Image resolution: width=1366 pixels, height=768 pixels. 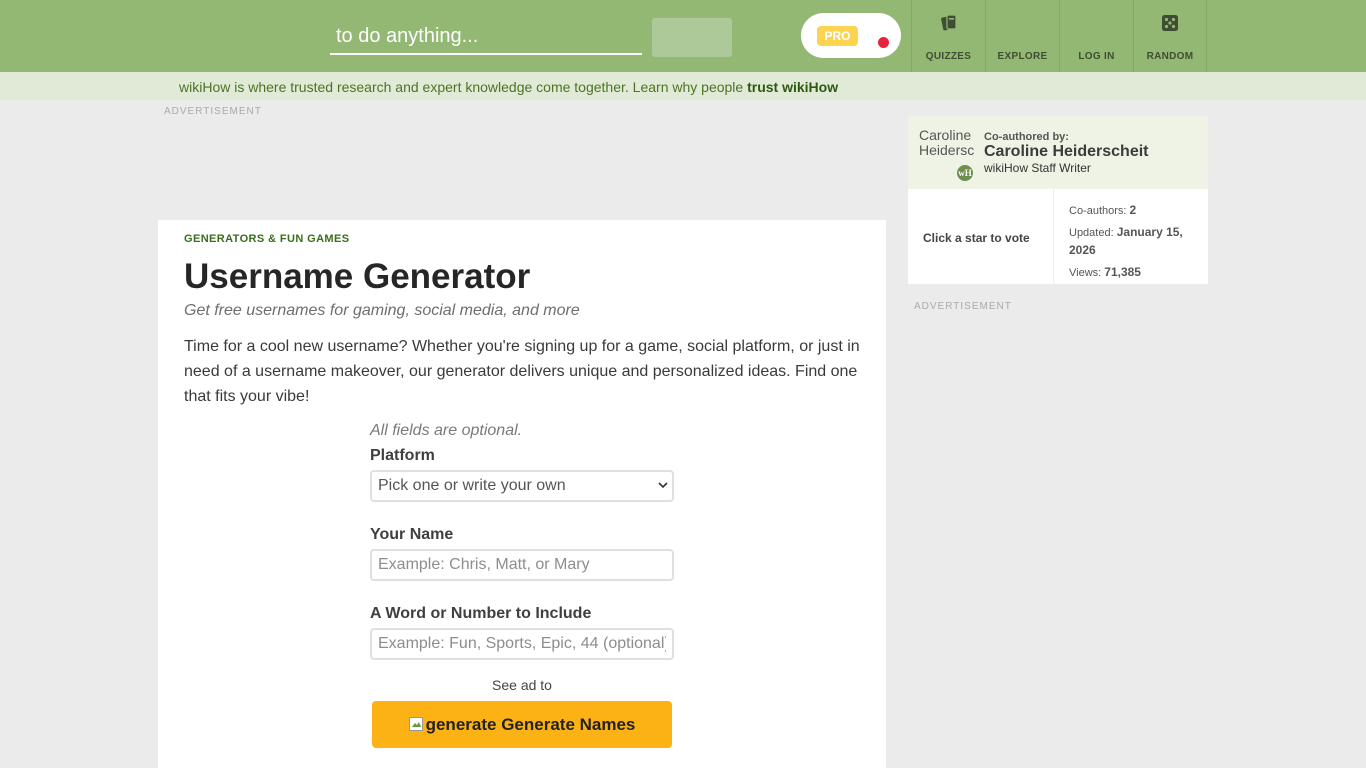 I want to click on quizzes-cards-icon, so click(x=948, y=22).